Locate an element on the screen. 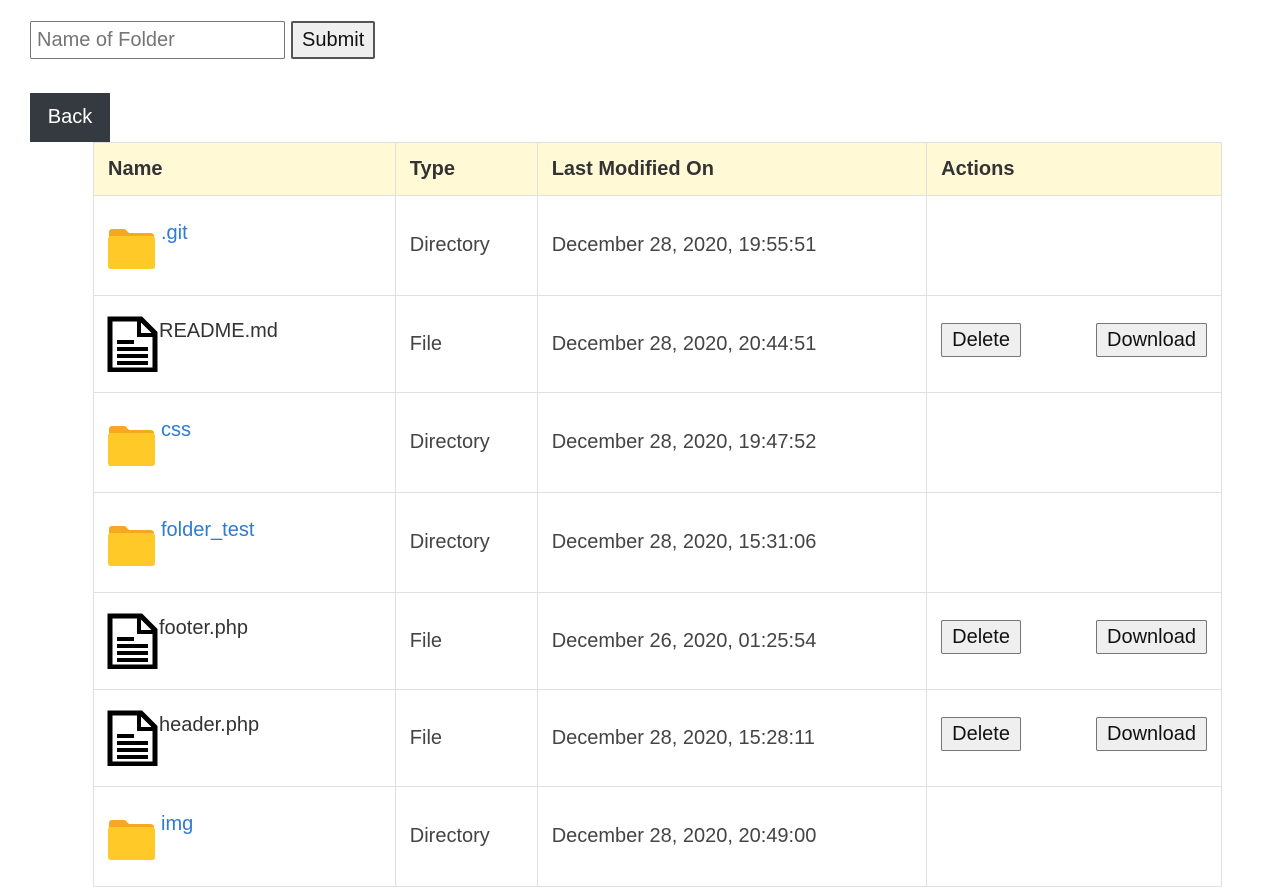 This screenshot has height=887, width=1269. table-header-row: Name Type Last Modified On Actions is located at coordinates (657, 169).